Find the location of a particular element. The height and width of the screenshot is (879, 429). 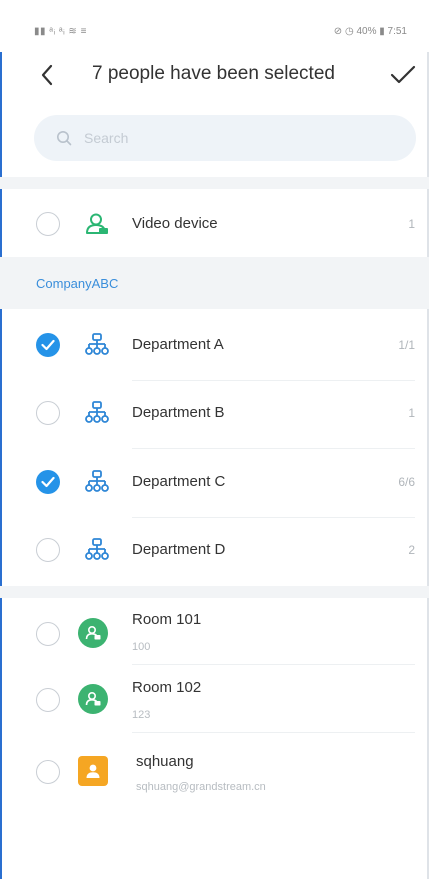

department-count: 2 is located at coordinates (411, 550).